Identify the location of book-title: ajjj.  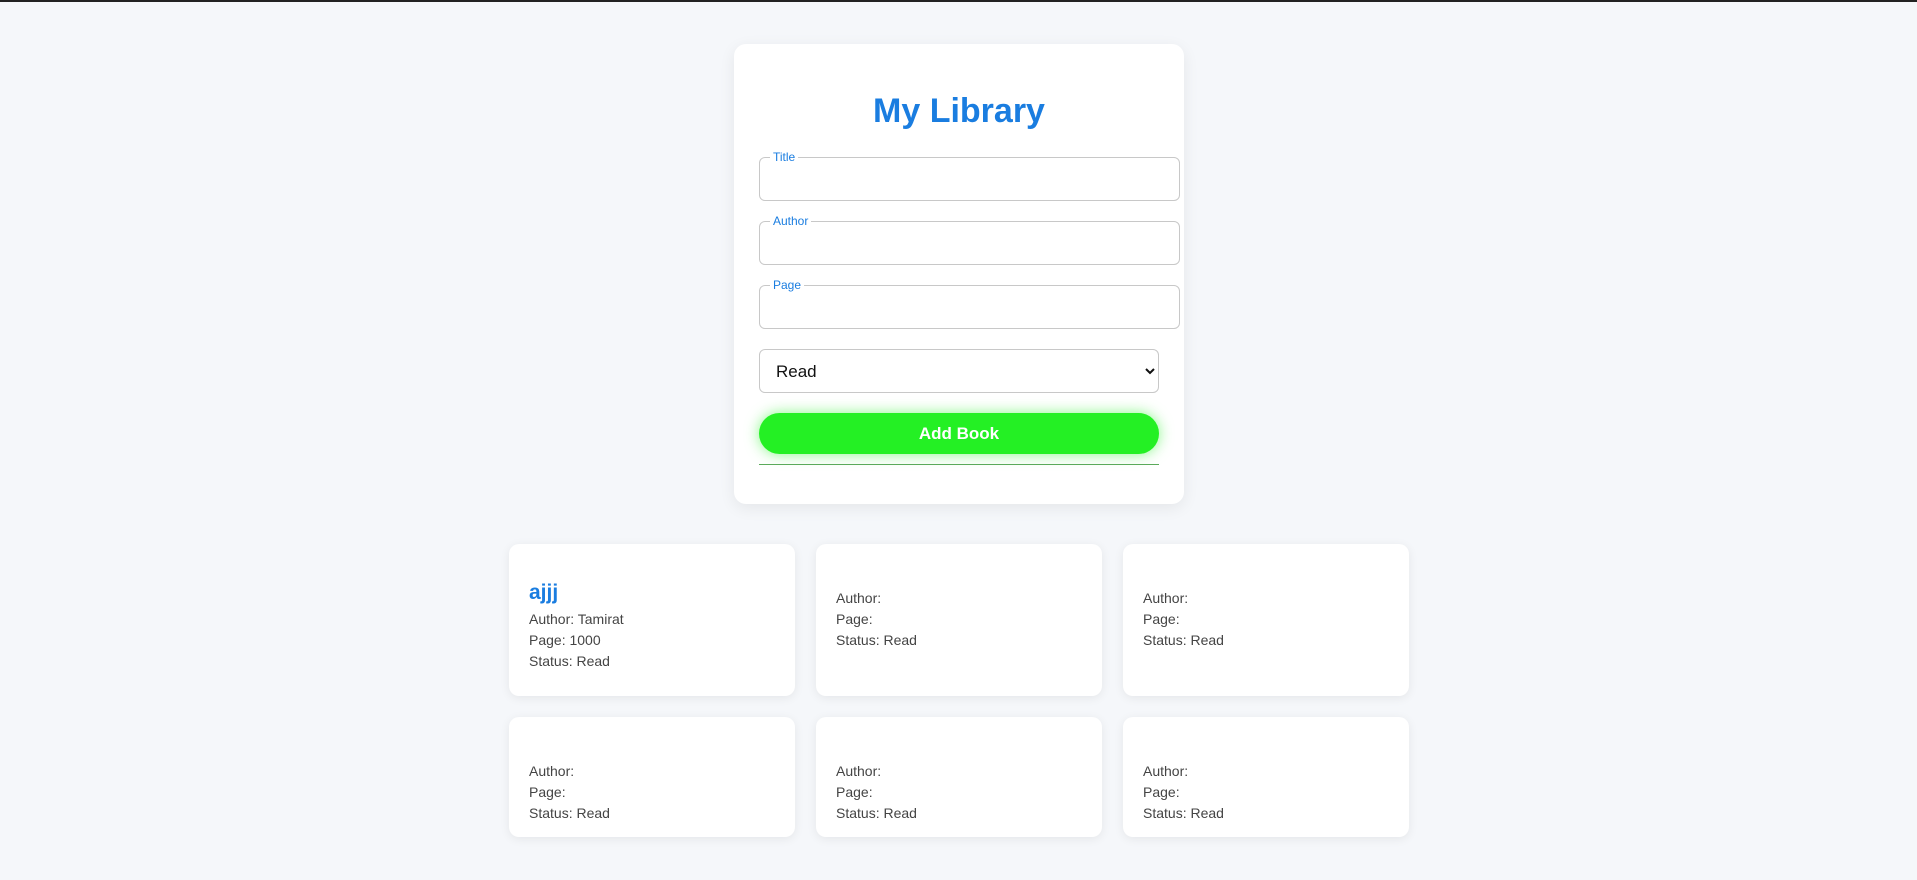
(544, 592).